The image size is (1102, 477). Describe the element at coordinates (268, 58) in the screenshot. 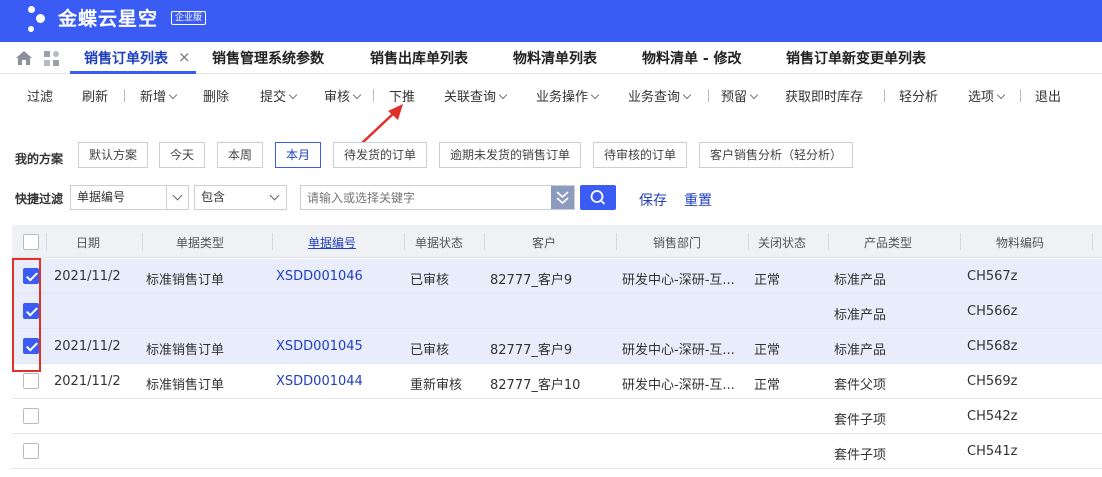

I see `tab-sales-params: 销售管理系统参数` at that location.